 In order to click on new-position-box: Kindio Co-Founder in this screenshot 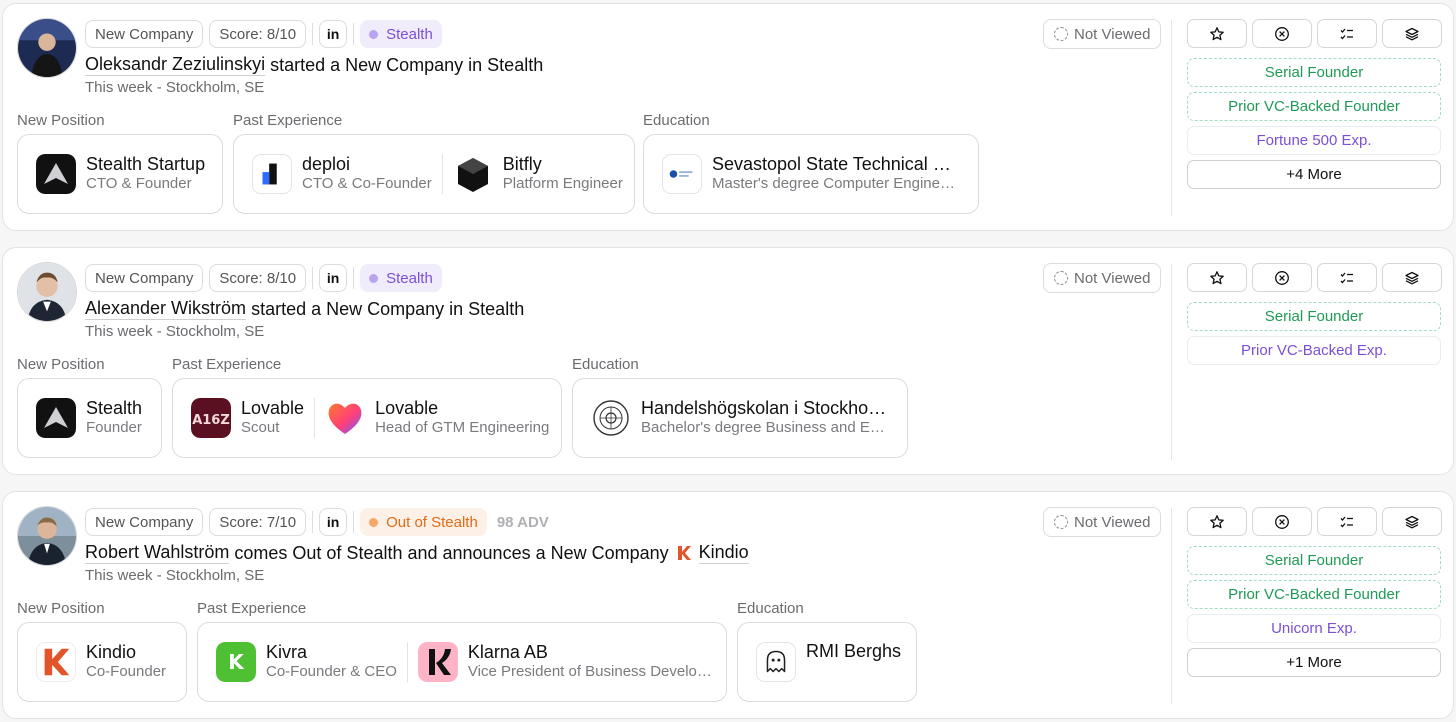, I will do `click(102, 662)`.